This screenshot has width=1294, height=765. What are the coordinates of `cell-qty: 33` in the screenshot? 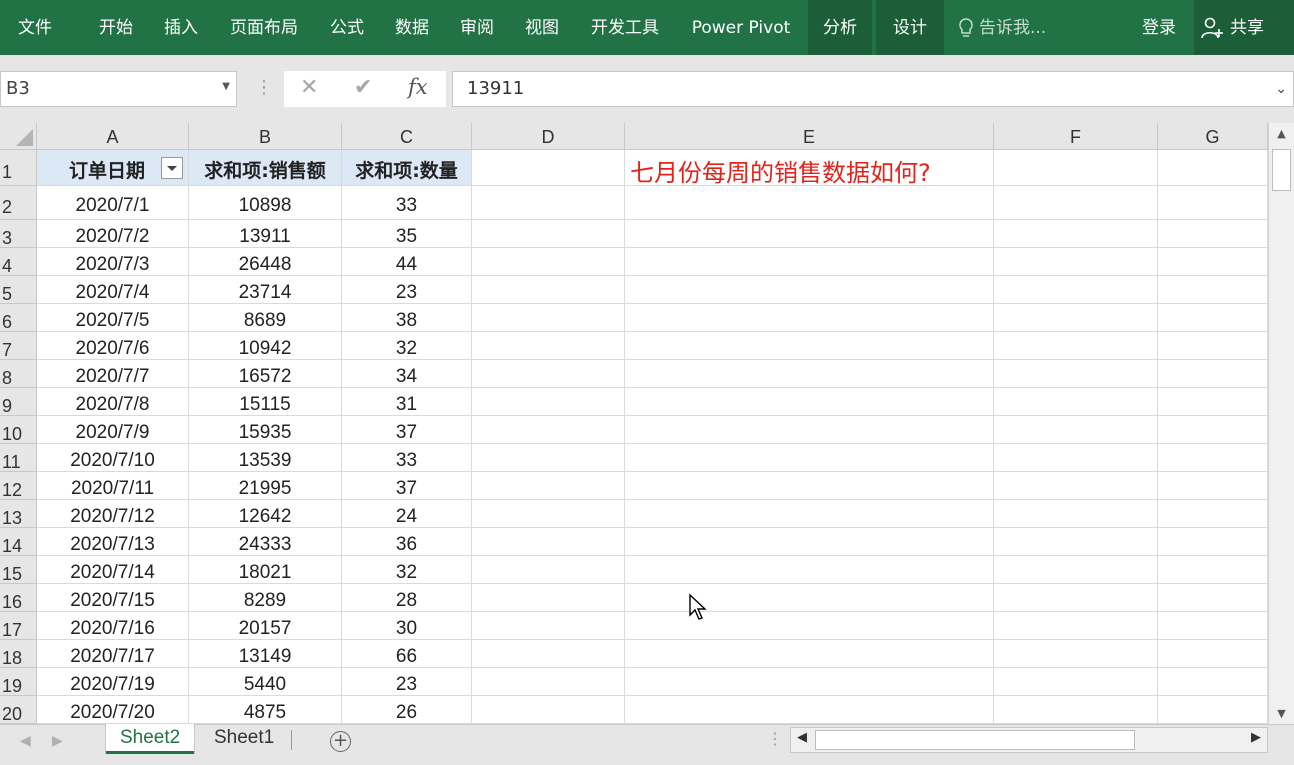 It's located at (407, 458).